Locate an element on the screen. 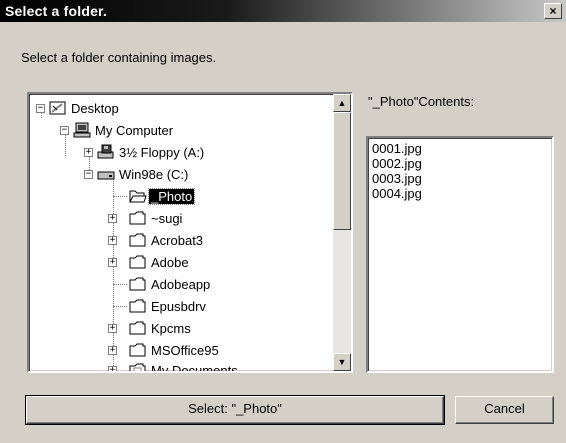  contents-heading: "_Photo"Contents: is located at coordinates (421, 101).